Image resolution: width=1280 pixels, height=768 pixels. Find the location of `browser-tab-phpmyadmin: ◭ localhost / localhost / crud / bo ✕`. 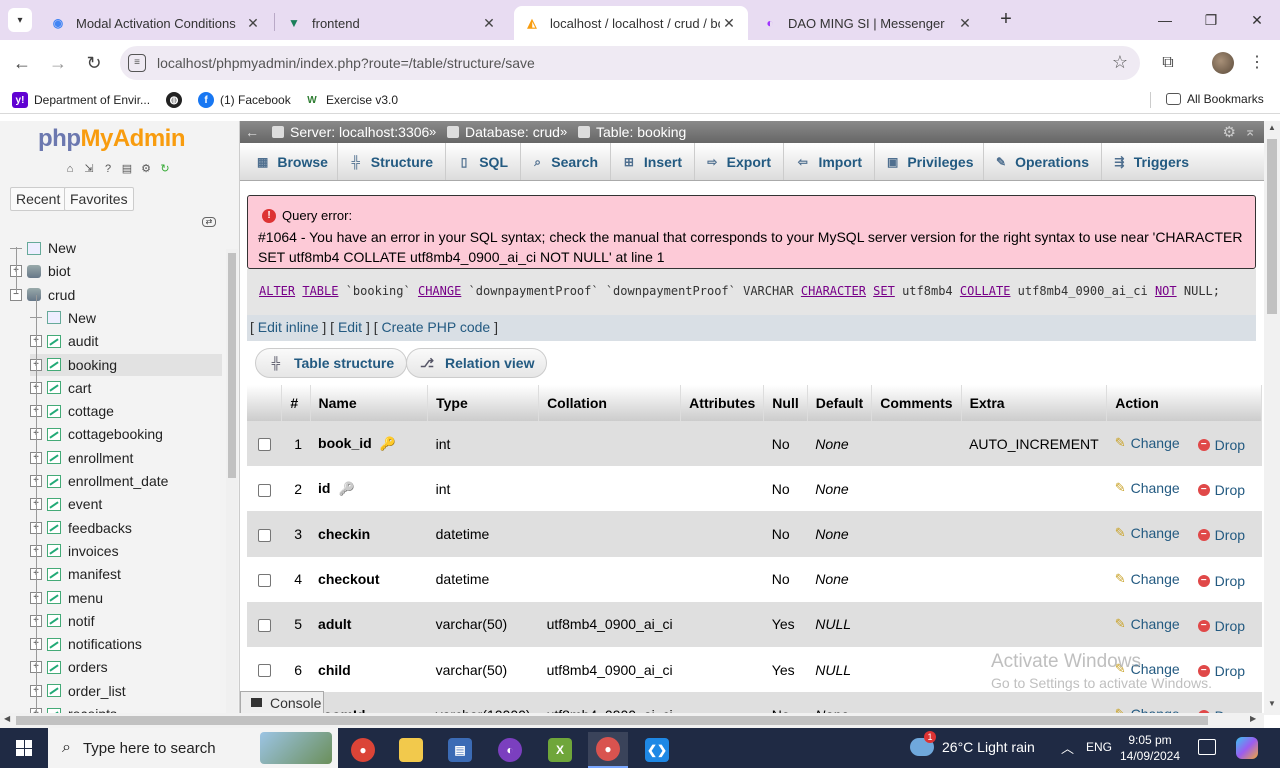

browser-tab-phpmyadmin: ◭ localhost / localhost / crud / bo ✕ is located at coordinates (631, 23).